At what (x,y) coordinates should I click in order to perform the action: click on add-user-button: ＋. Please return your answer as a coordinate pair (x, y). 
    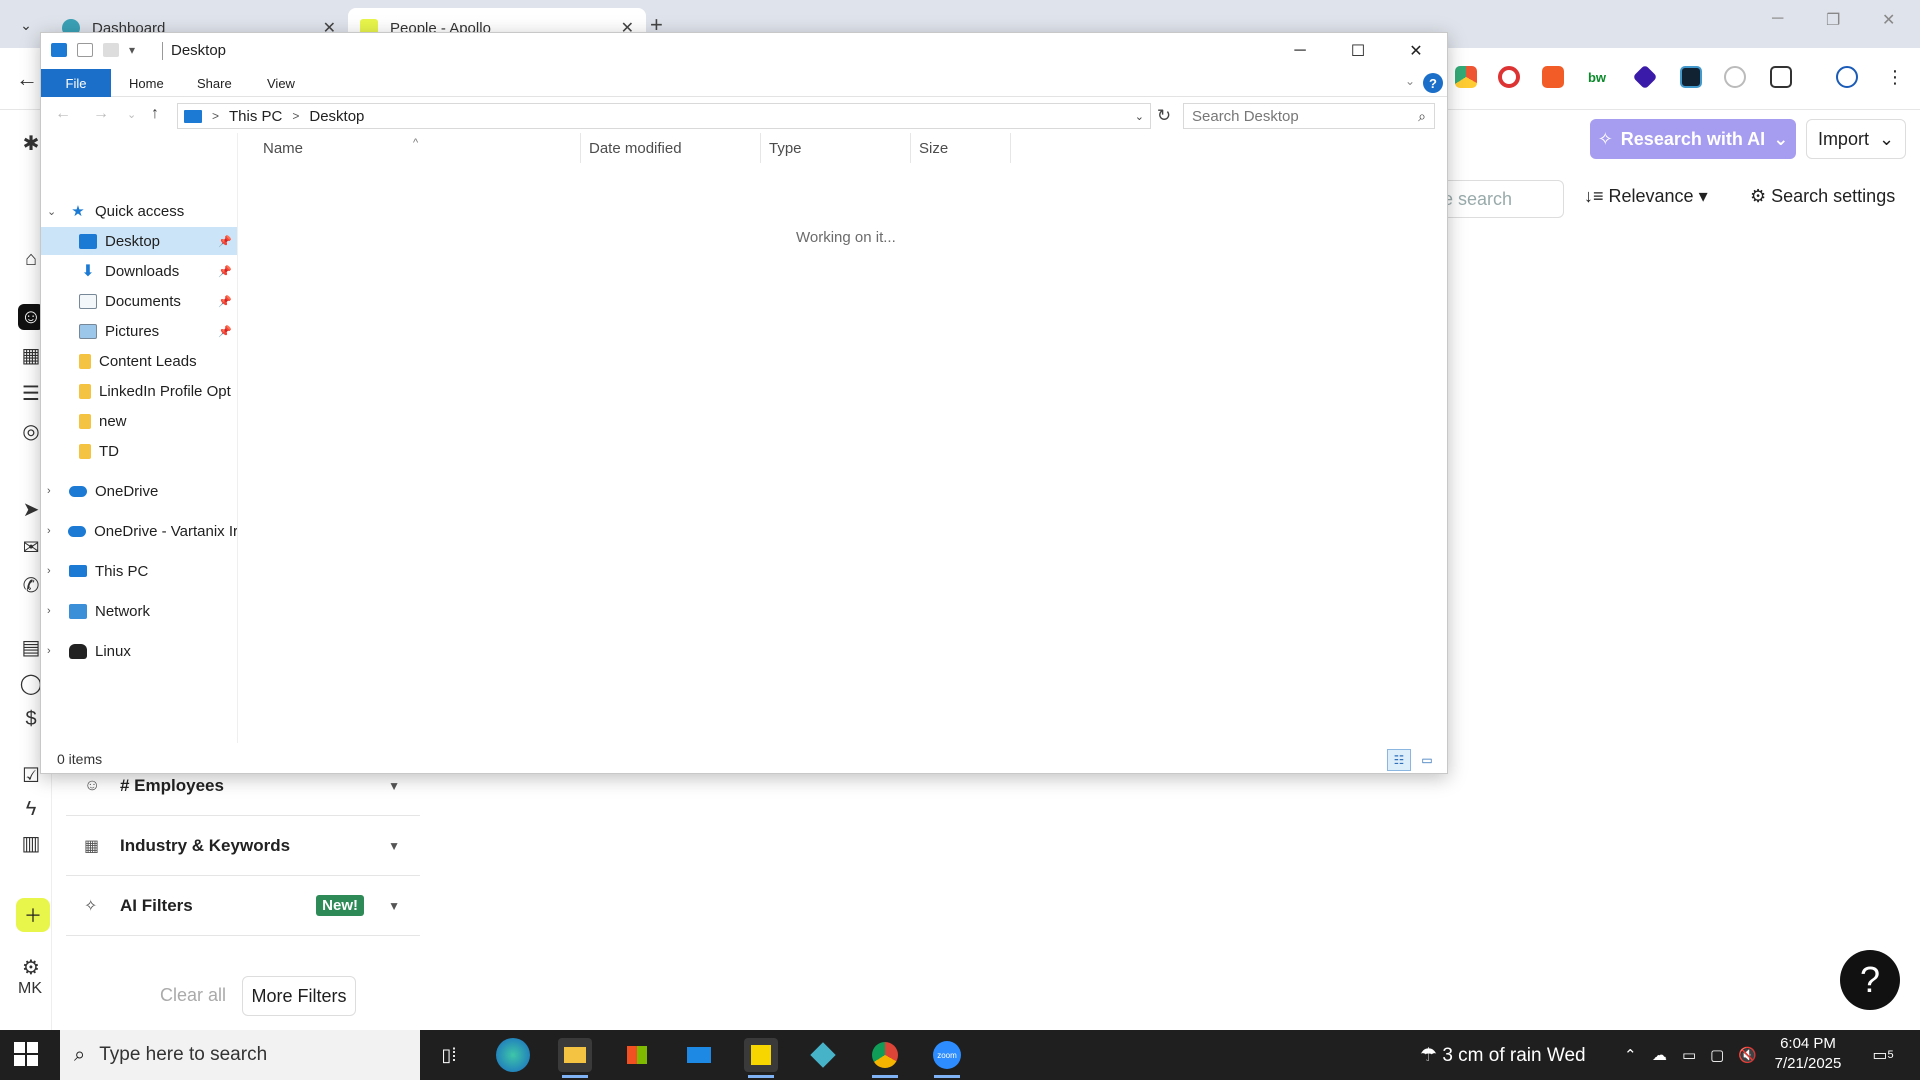
    Looking at the image, I should click on (33, 915).